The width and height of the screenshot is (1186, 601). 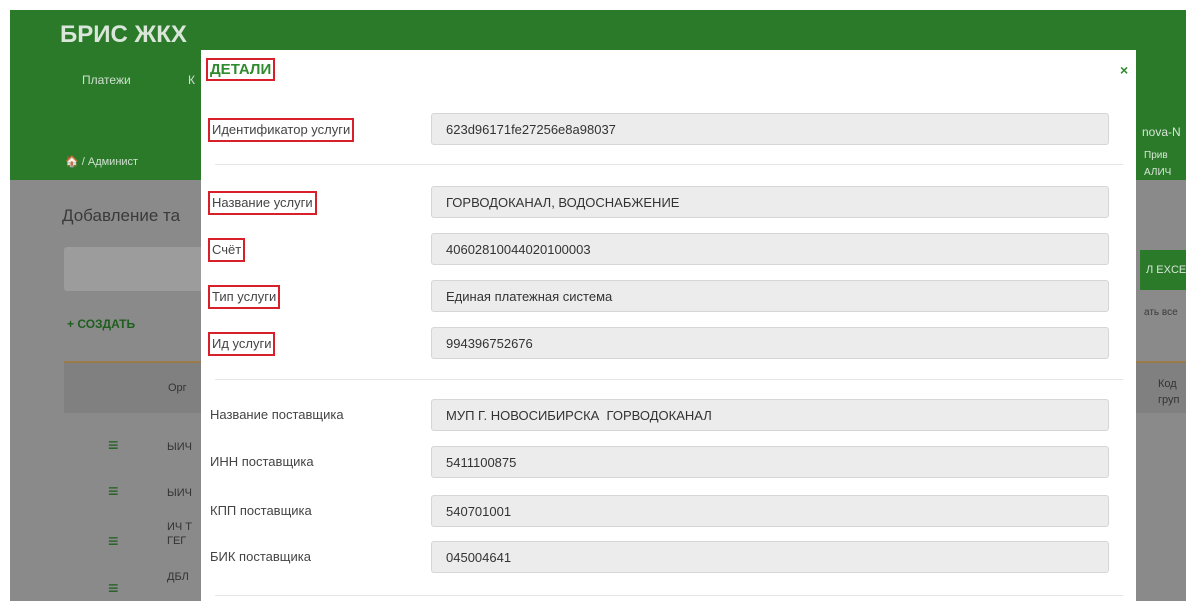 What do you see at coordinates (244, 297) in the screenshot?
I see `field-label: Тип услуги` at bounding box center [244, 297].